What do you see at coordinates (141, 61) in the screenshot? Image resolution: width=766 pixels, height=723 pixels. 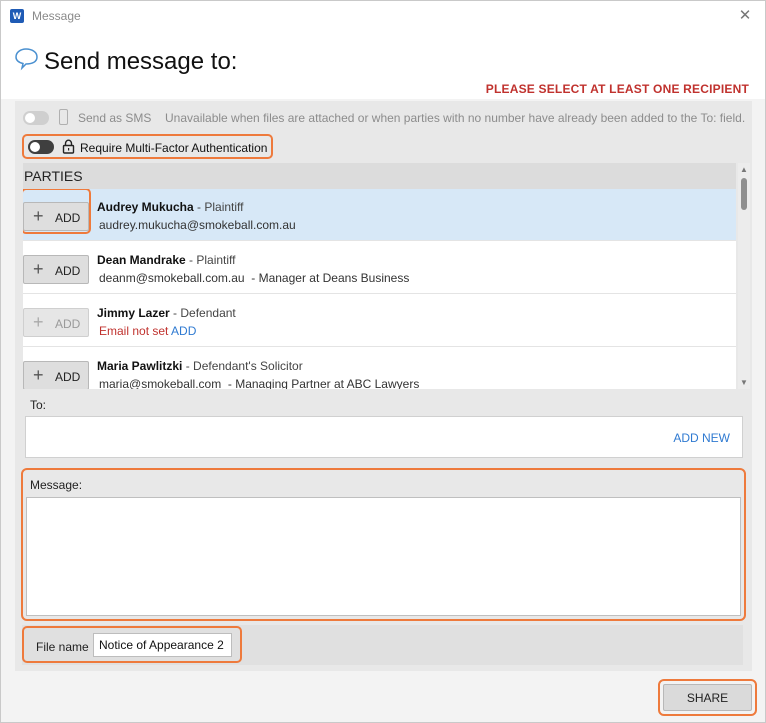 I see `page-title: Send message to:` at bounding box center [141, 61].